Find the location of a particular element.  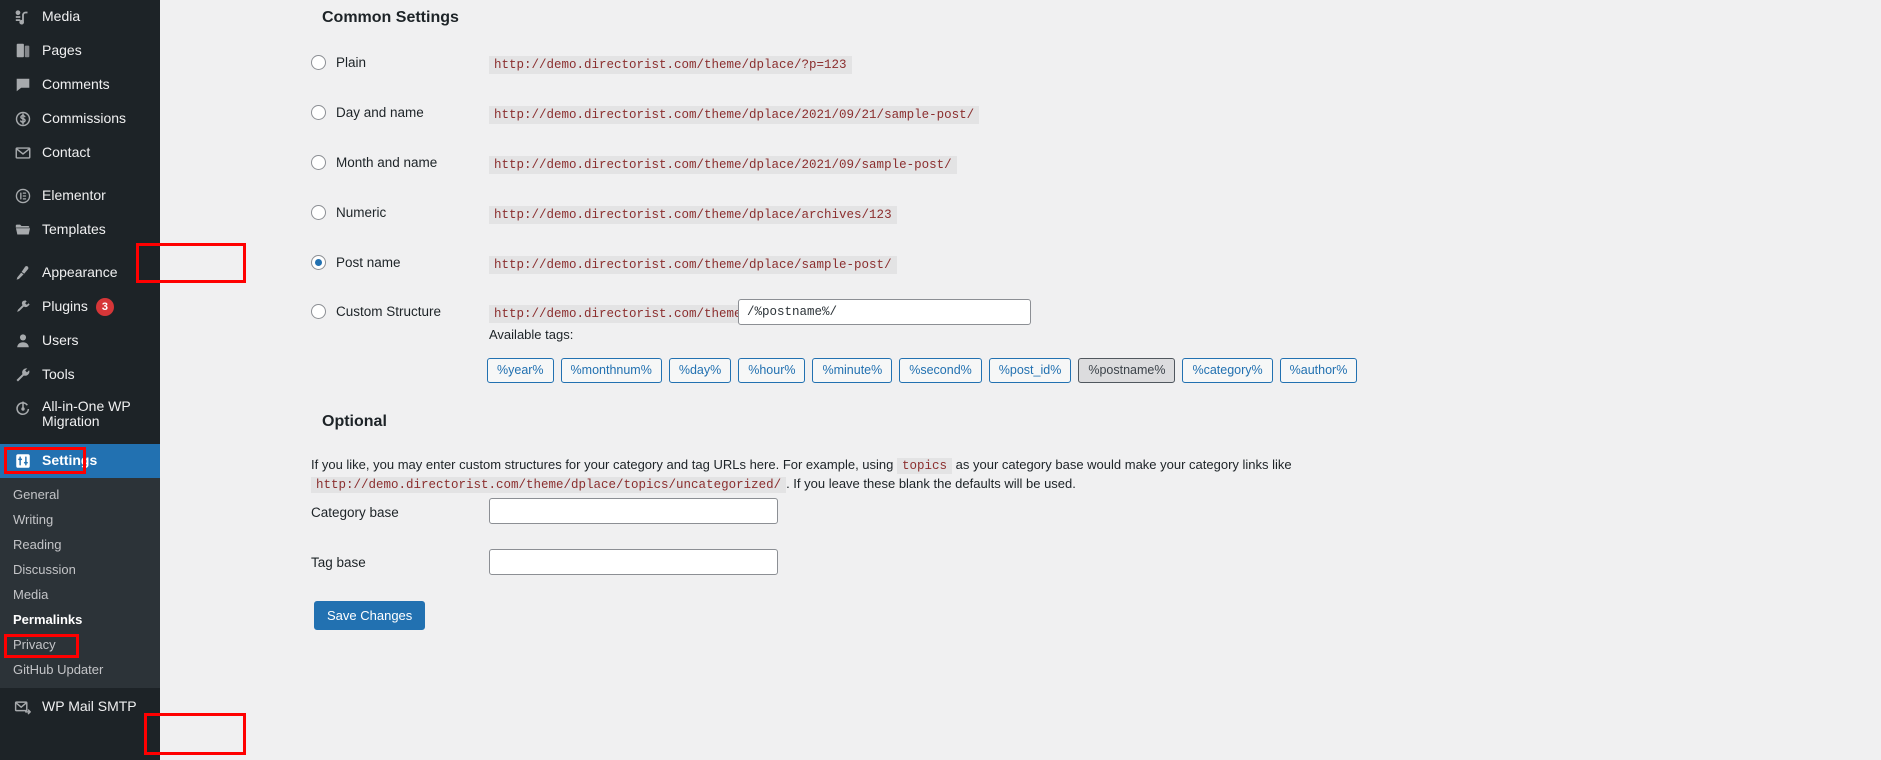

permalink-option-numeric: Numeric is located at coordinates (348, 217).